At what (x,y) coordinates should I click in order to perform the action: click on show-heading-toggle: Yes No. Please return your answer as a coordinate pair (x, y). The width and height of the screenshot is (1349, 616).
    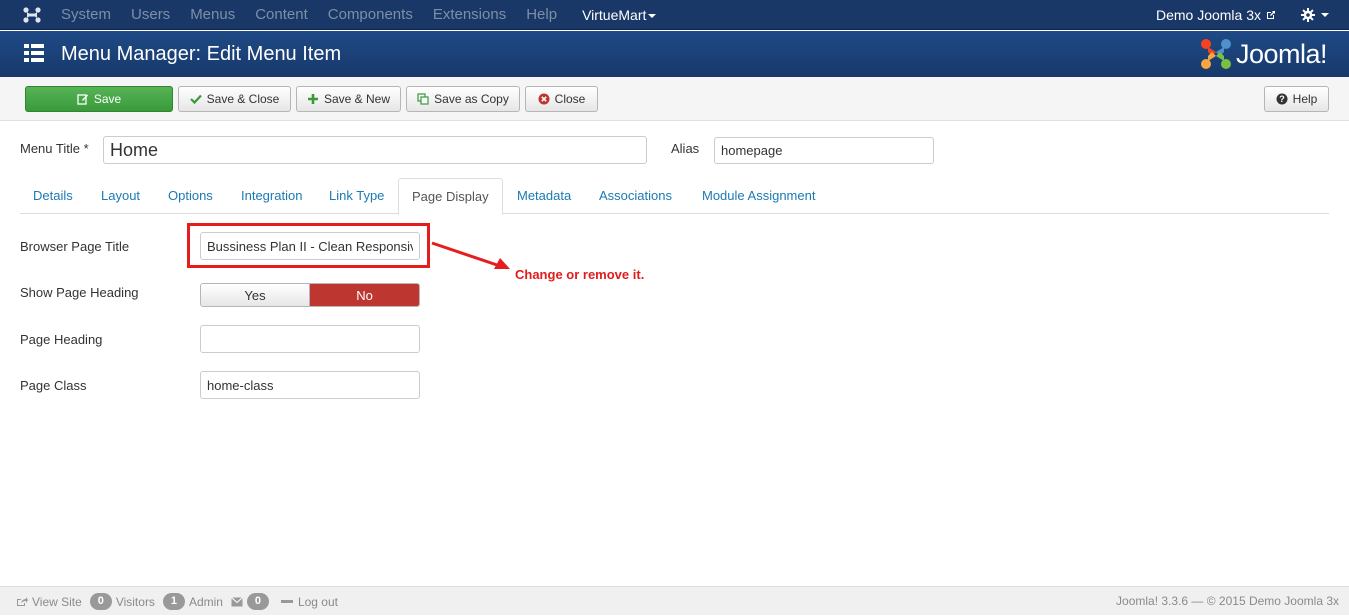
    Looking at the image, I should click on (310, 295).